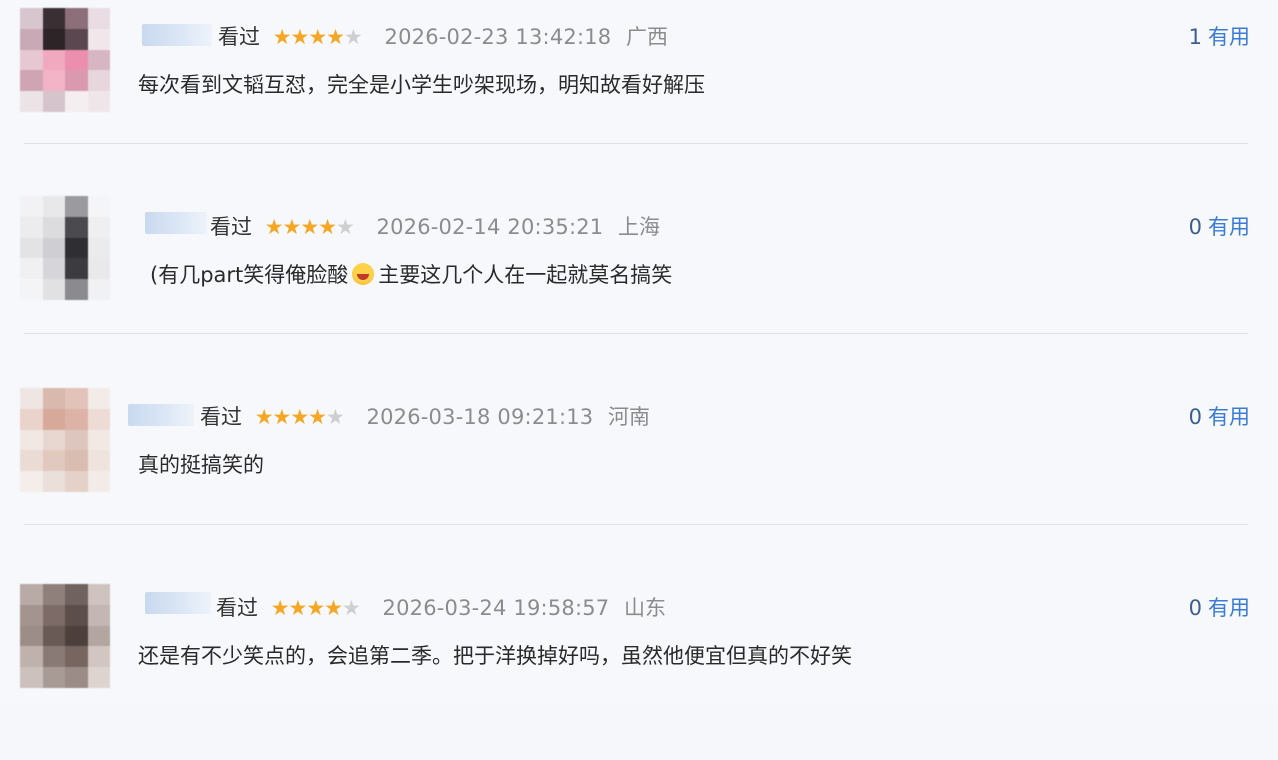 This screenshot has width=1278, height=760. What do you see at coordinates (647, 37) in the screenshot?
I see `review-location: 广西` at bounding box center [647, 37].